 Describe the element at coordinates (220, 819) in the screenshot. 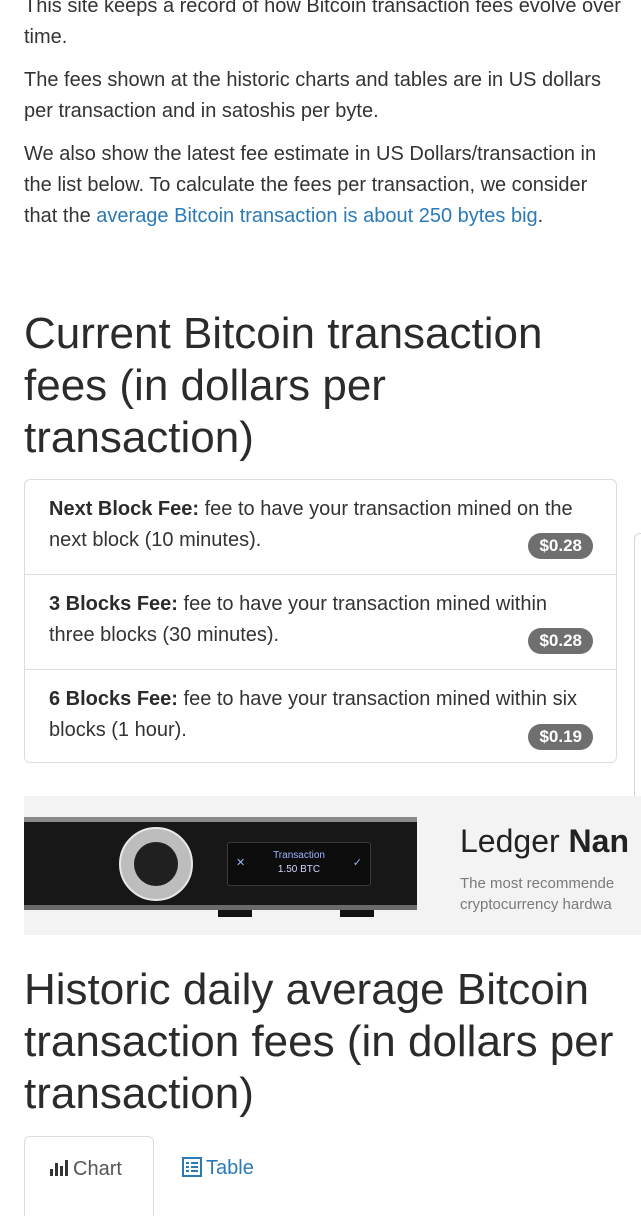

I see `device-top-edge` at that location.